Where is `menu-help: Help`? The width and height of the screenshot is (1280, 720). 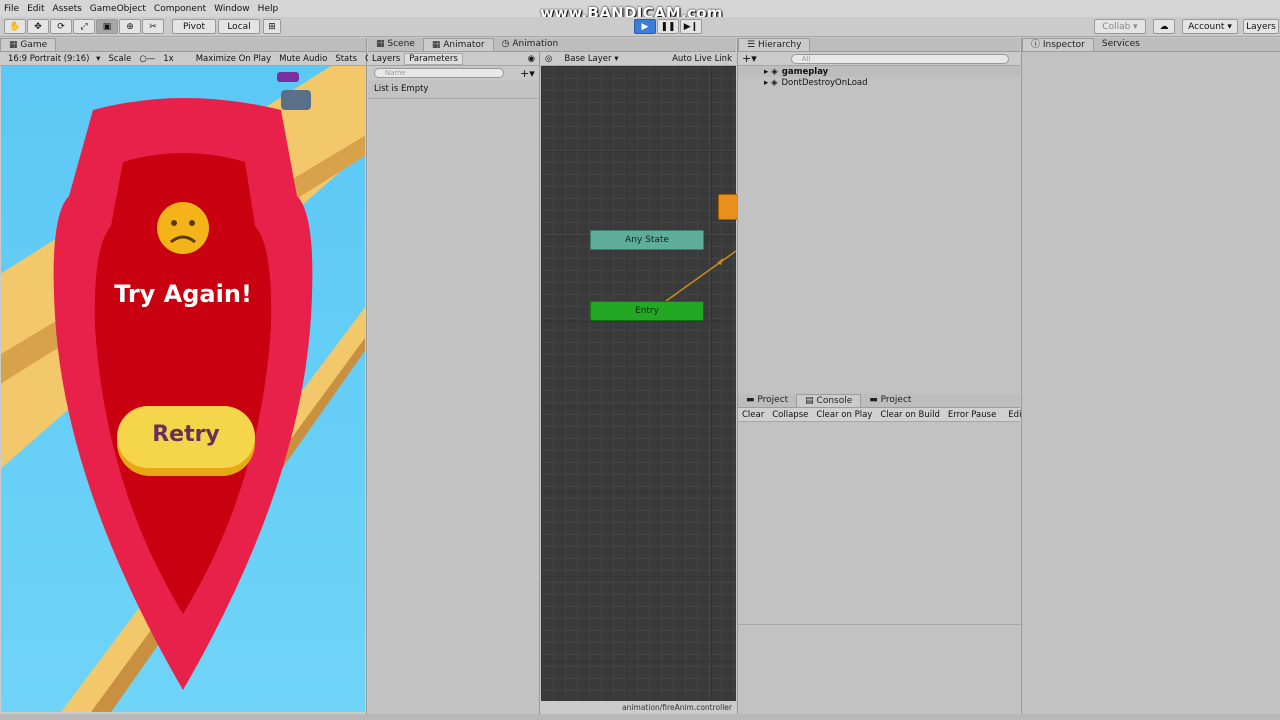 menu-help: Help is located at coordinates (268, 9).